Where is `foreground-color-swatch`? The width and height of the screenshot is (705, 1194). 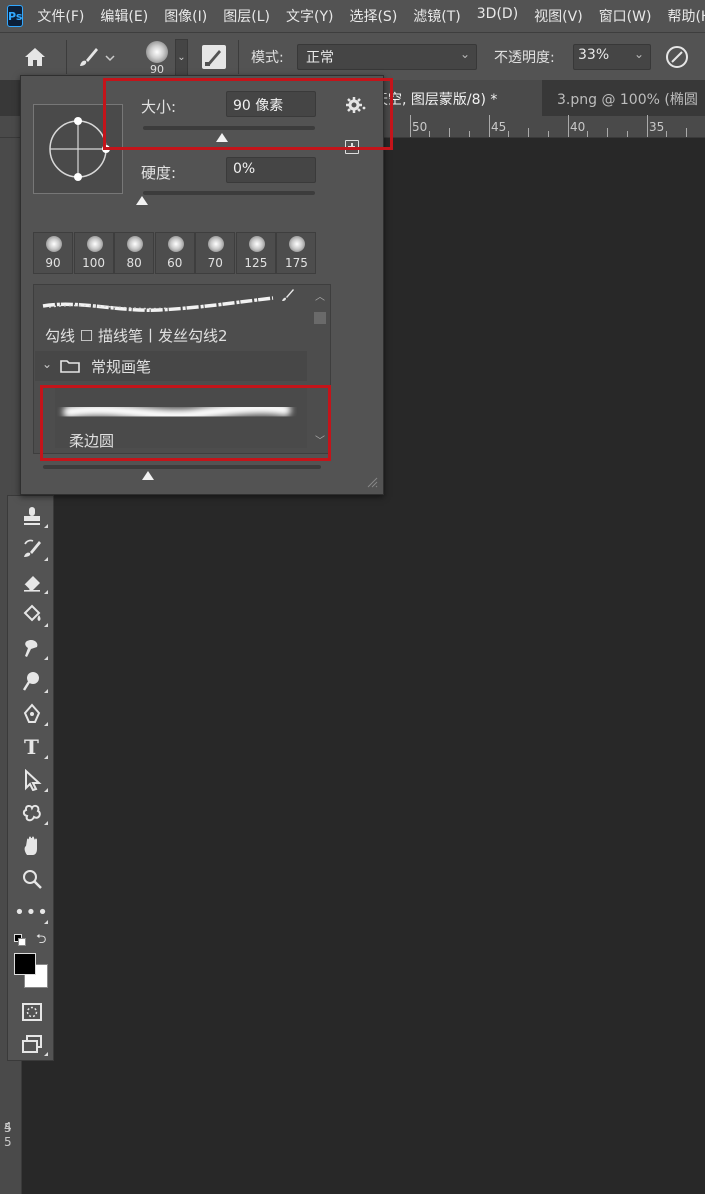 foreground-color-swatch is located at coordinates (25, 964).